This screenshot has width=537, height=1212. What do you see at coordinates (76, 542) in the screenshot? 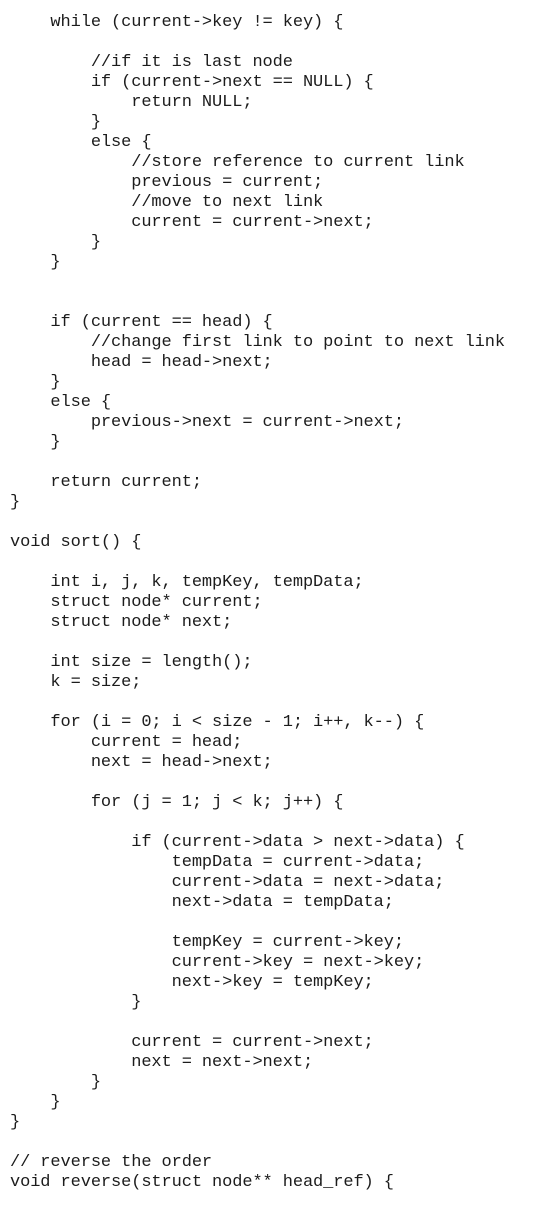
I see `code-line: void sort() {` at bounding box center [76, 542].